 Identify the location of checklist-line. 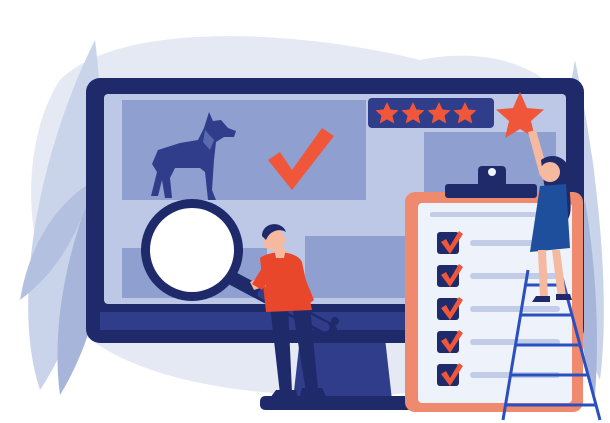
(515, 309).